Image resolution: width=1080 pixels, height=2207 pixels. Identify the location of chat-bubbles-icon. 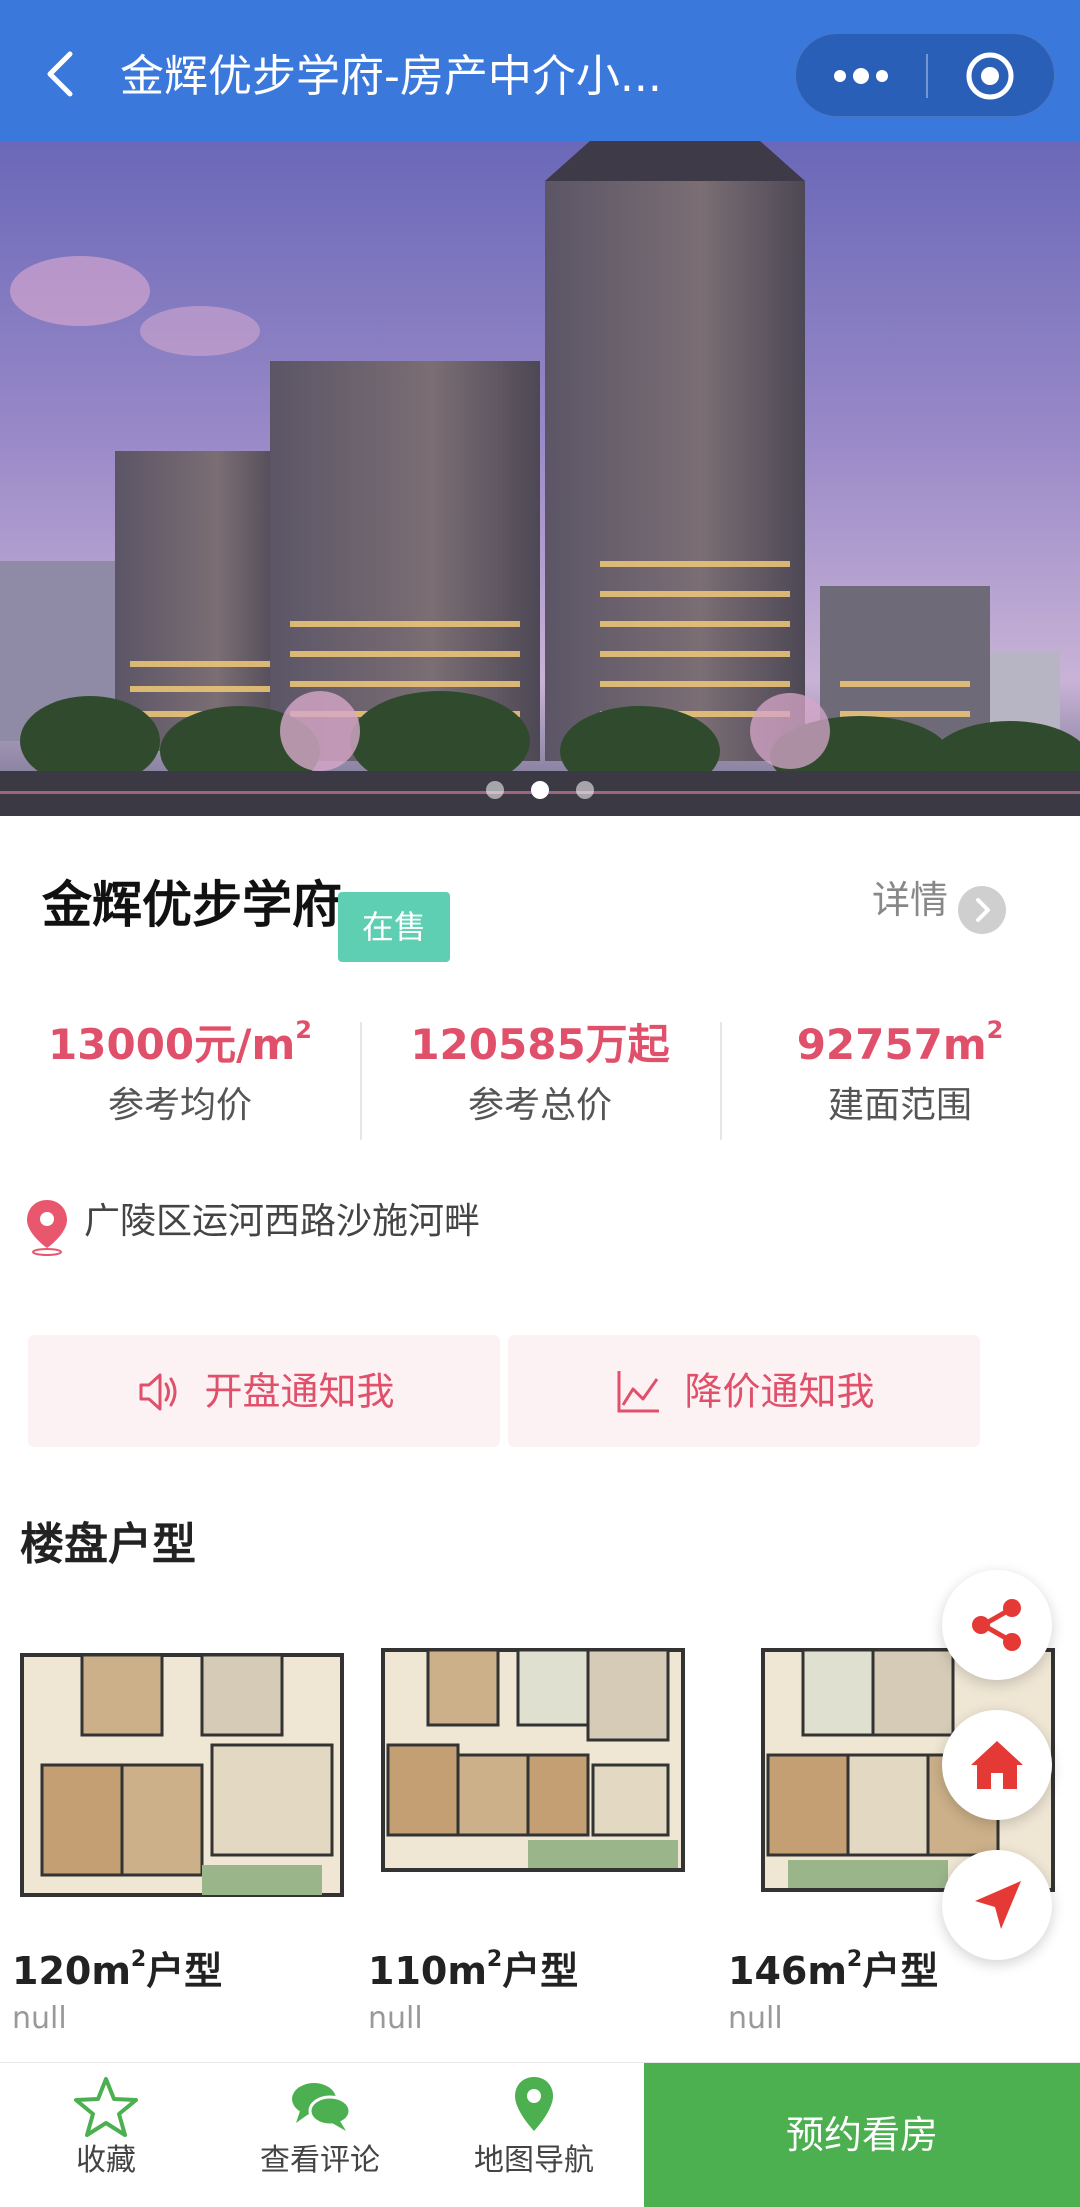
(322, 2107).